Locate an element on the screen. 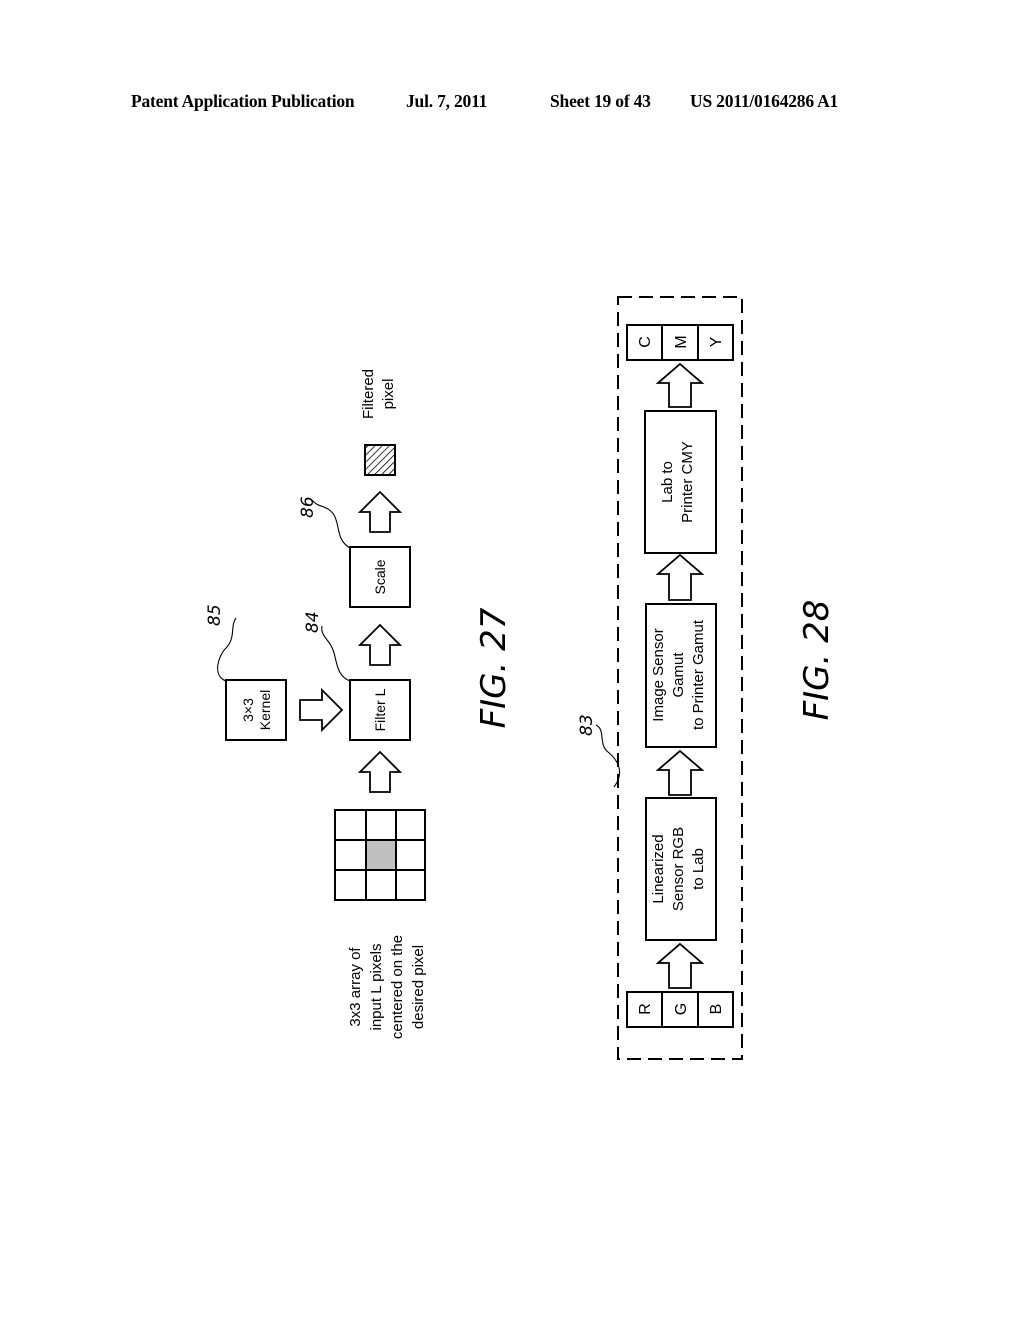 The width and height of the screenshot is (1024, 1320). input-pixel-grid is located at coordinates (380, 855).